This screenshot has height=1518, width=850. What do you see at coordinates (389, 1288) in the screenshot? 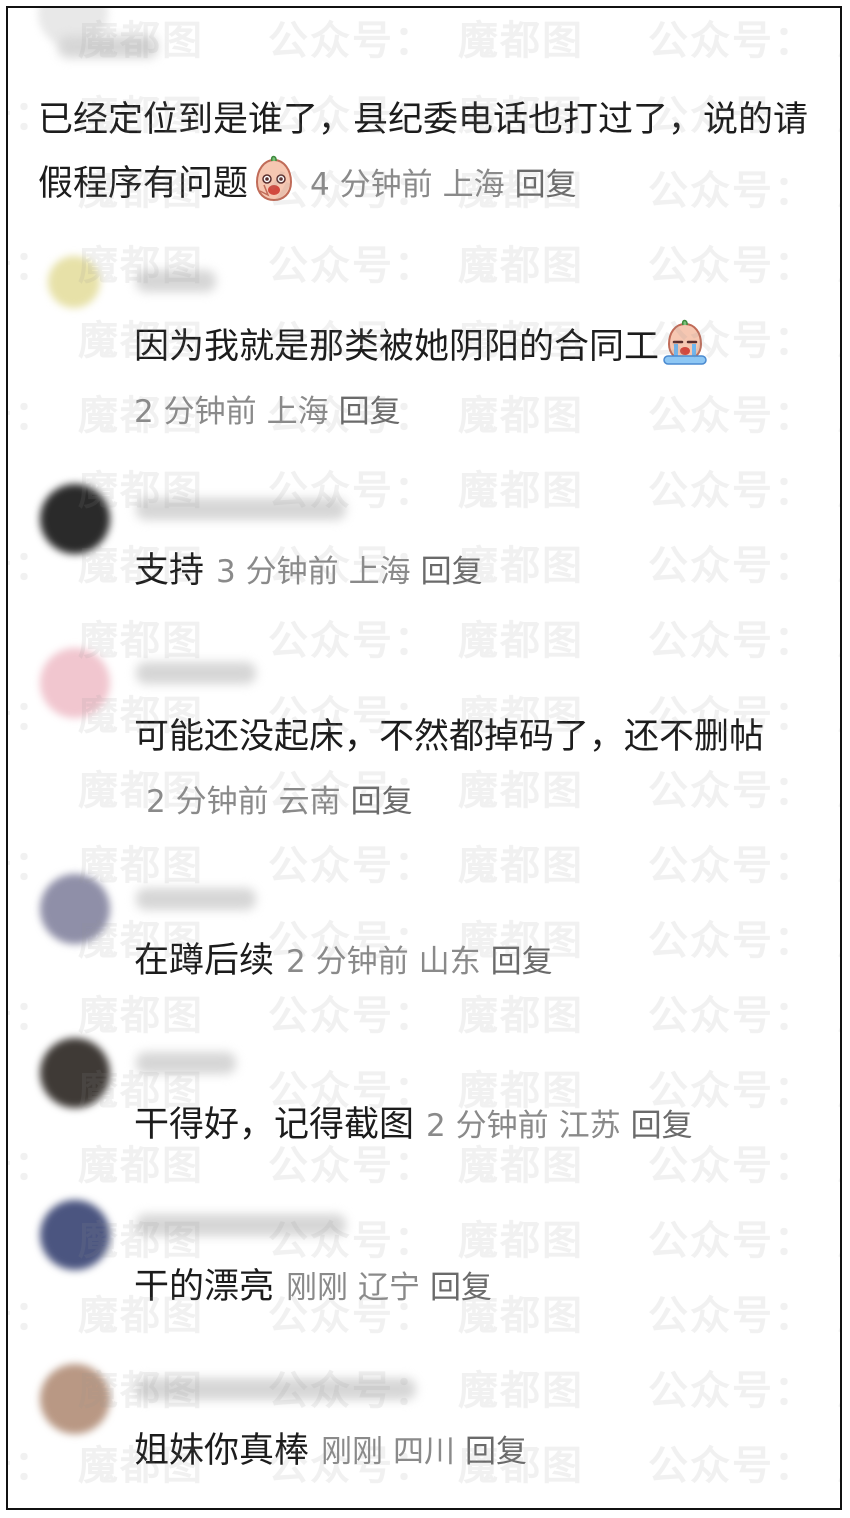
I see `comment-location: 辽宁` at bounding box center [389, 1288].